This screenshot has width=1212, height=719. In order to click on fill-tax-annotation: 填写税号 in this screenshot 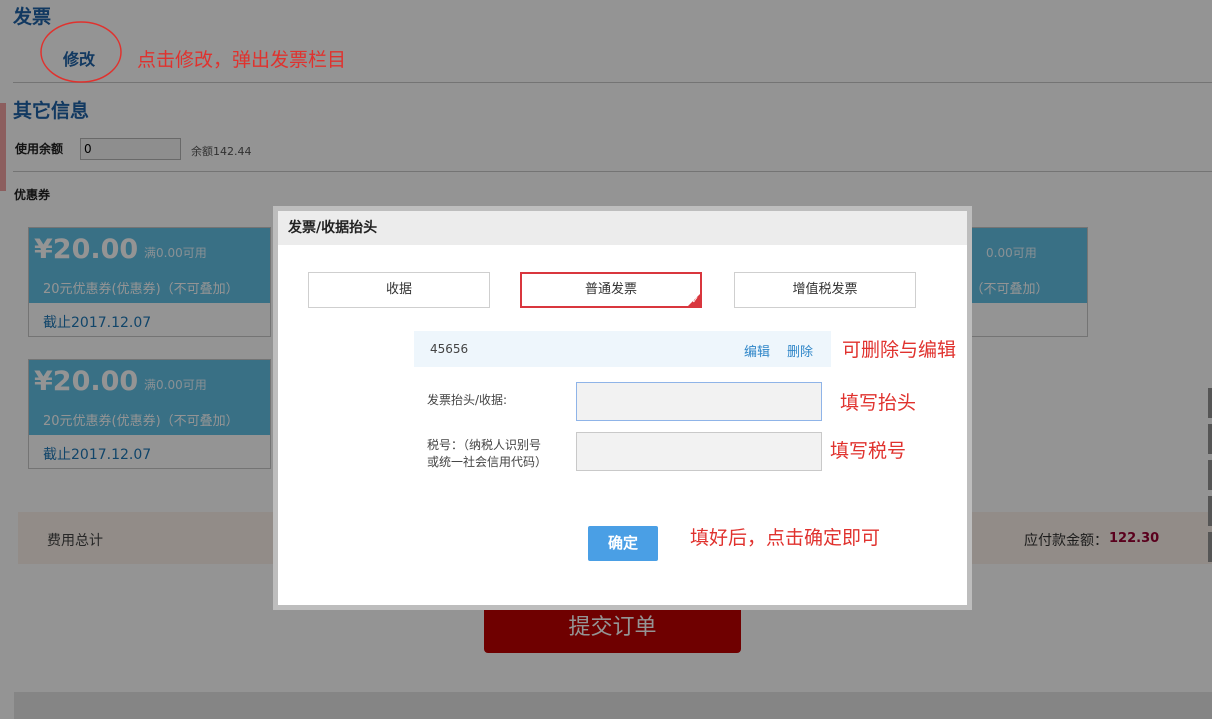, I will do `click(868, 451)`.